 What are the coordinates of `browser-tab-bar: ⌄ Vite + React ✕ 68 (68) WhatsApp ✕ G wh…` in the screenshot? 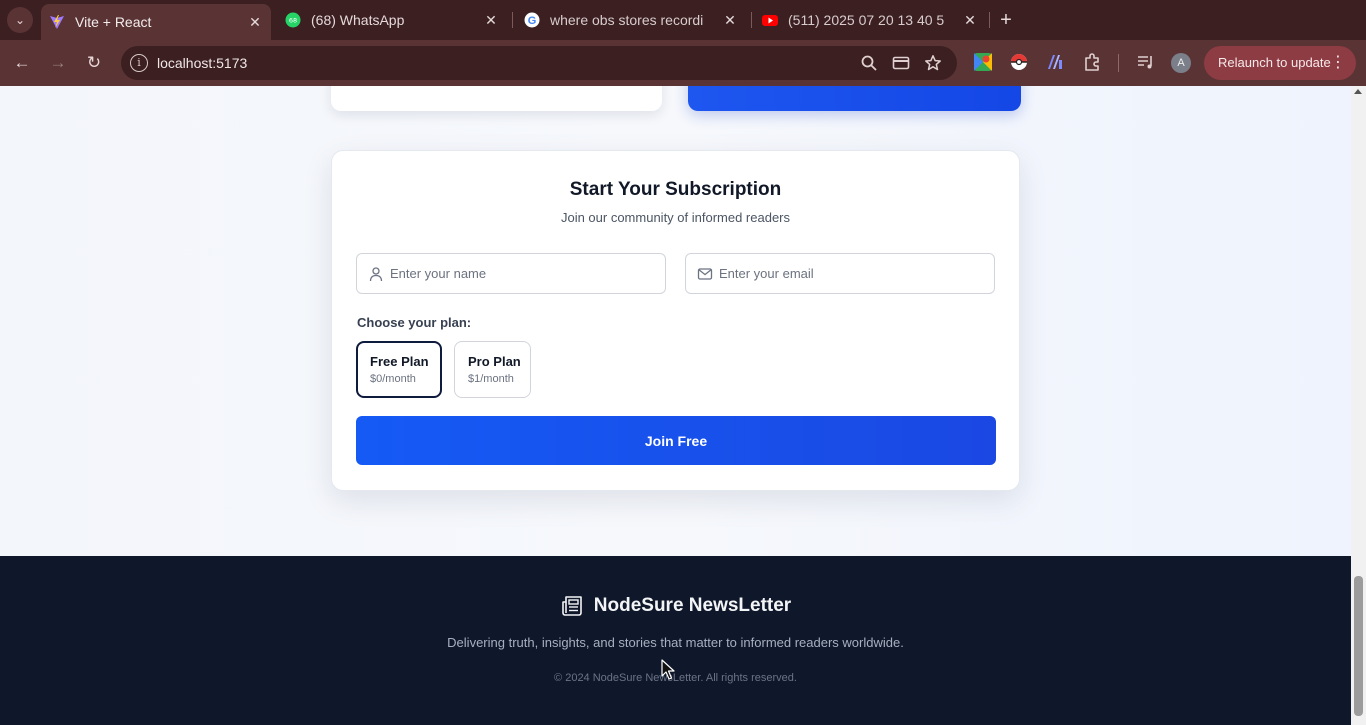 It's located at (683, 20).